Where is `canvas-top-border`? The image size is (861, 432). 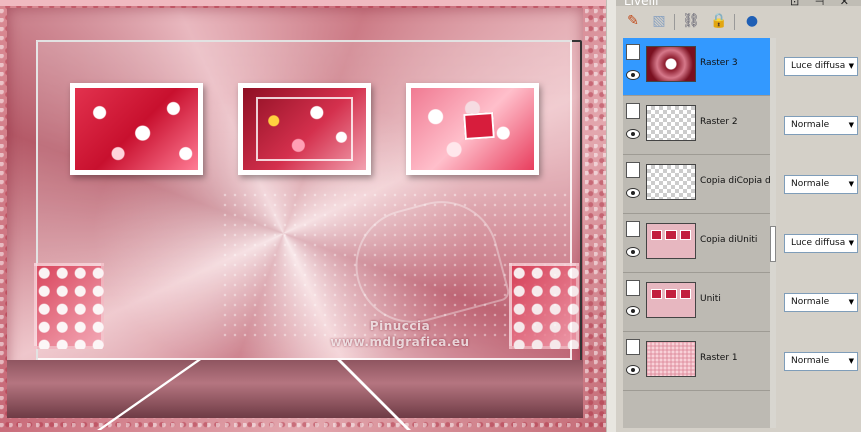
canvas-top-border is located at coordinates (303, 3).